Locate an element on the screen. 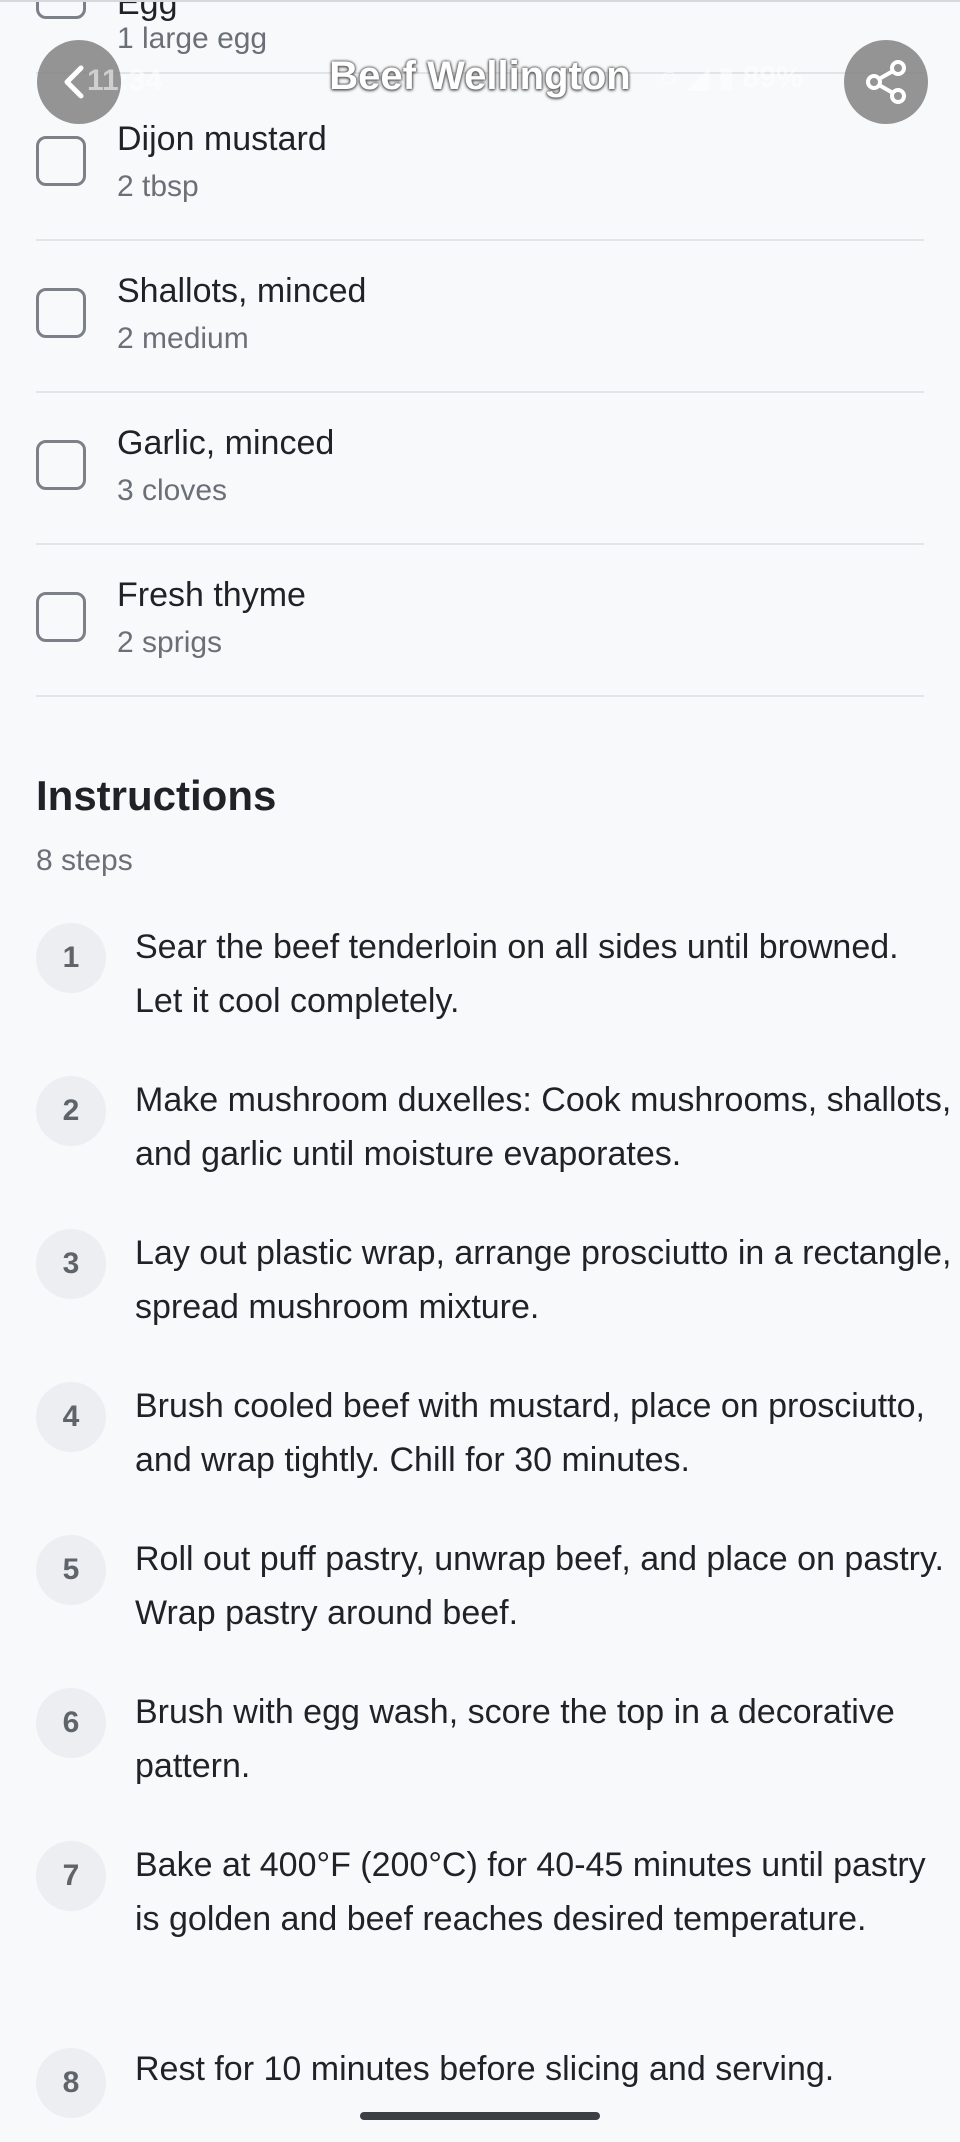  ingredient-quantity: 3 cloves is located at coordinates (172, 490).